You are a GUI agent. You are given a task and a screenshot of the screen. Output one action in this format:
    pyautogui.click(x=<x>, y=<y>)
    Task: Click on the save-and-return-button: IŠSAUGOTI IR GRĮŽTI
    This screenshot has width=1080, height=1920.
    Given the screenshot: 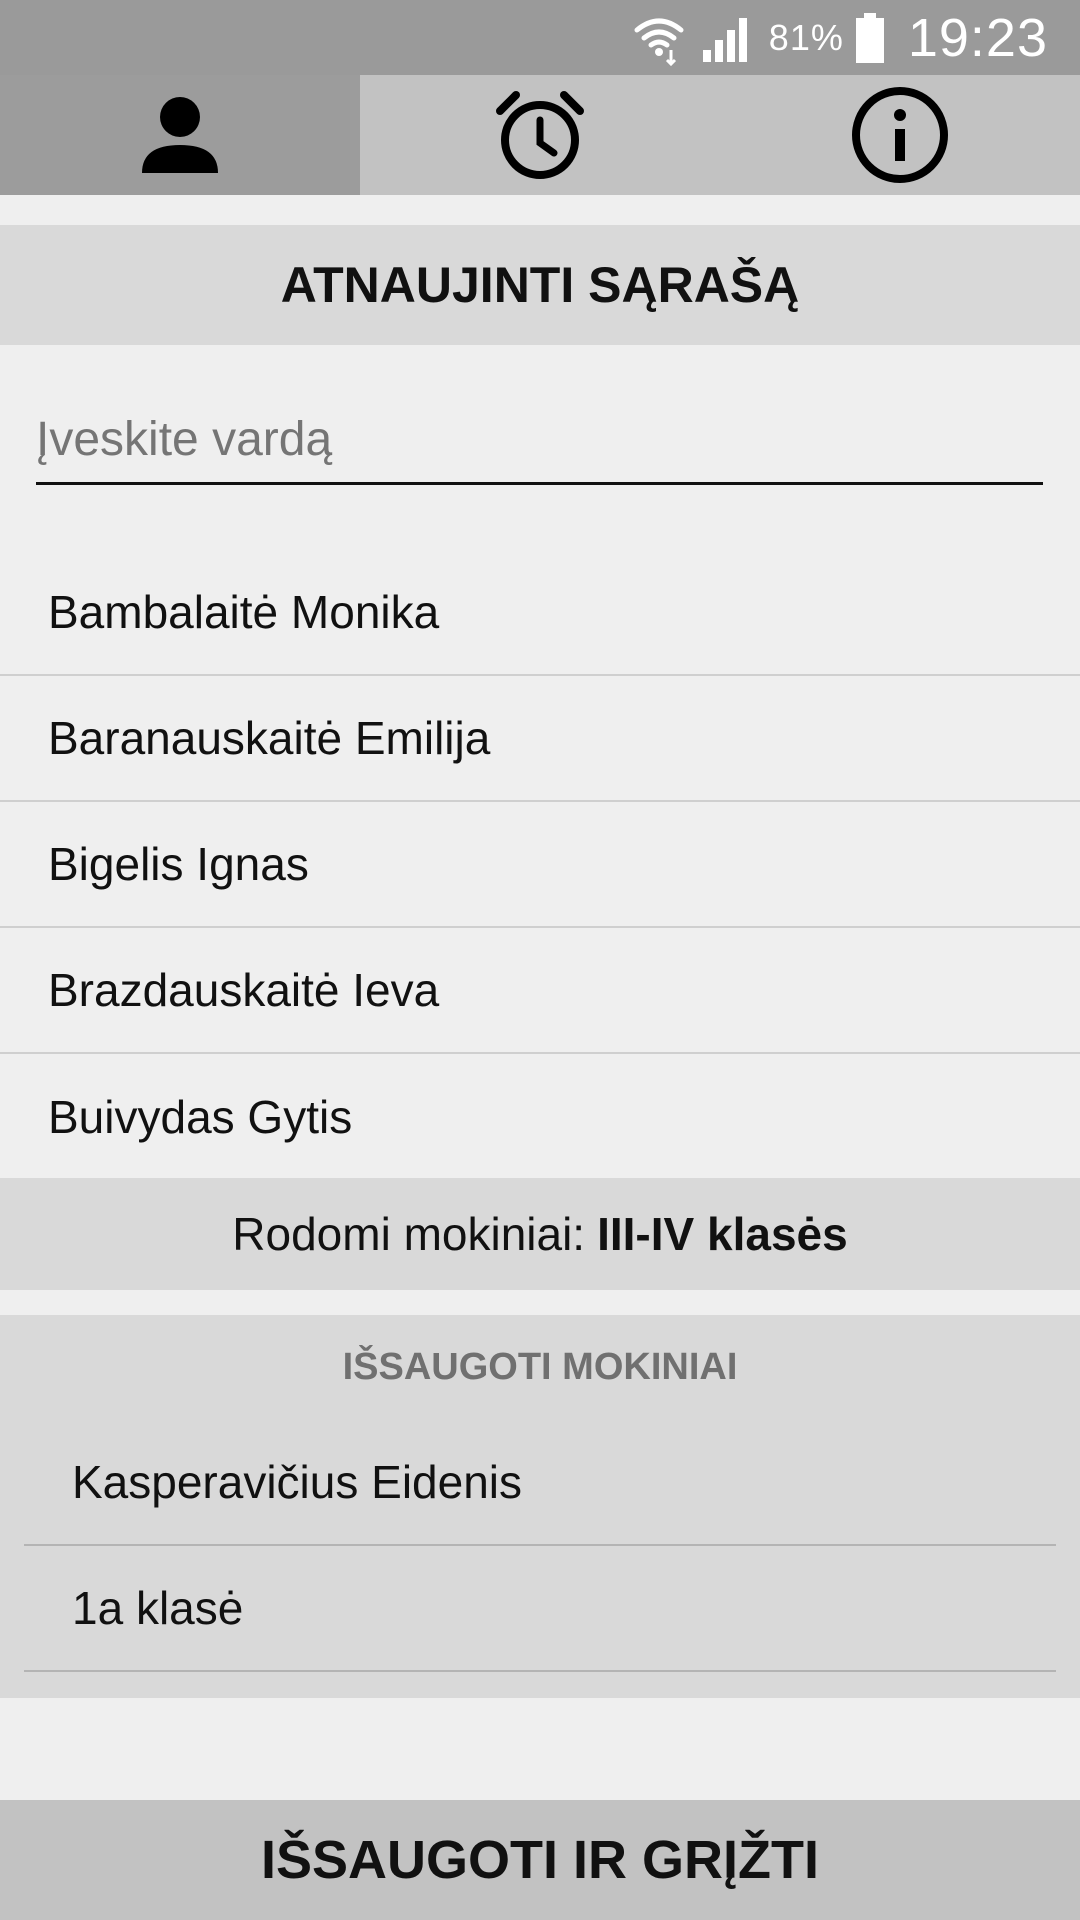 What is the action you would take?
    pyautogui.click(x=540, y=1860)
    